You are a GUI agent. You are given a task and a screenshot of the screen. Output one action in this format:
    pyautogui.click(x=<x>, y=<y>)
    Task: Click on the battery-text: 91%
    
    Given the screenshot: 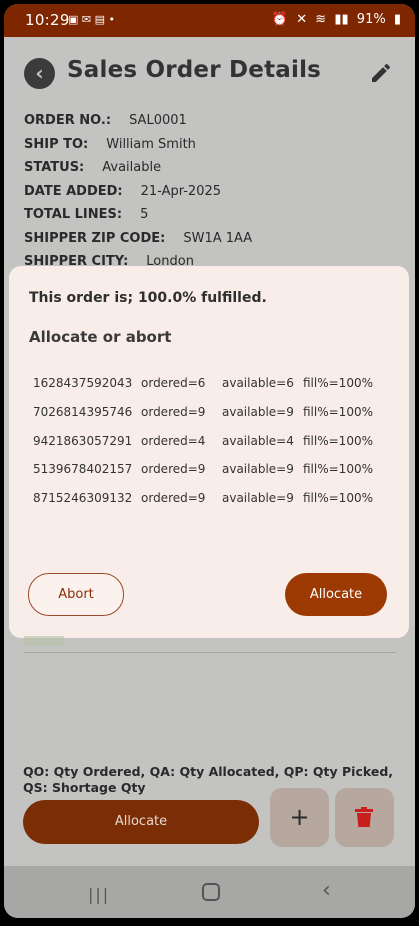 What is the action you would take?
    pyautogui.click(x=371, y=19)
    